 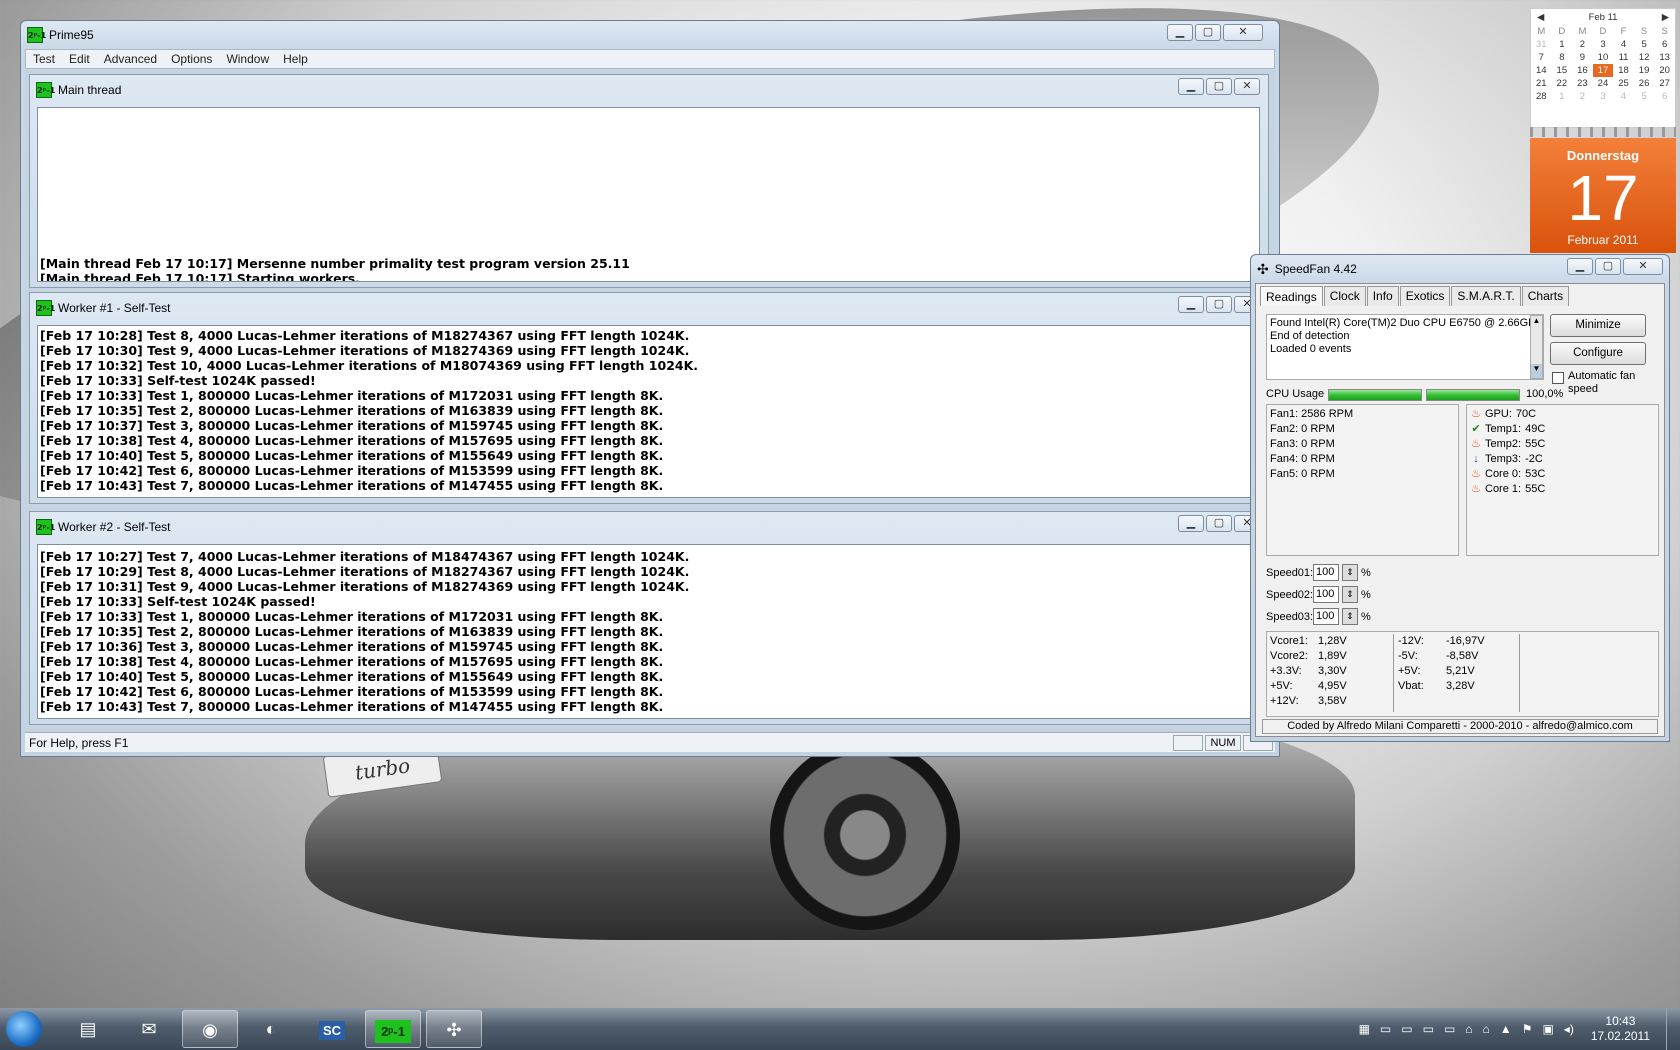 What do you see at coordinates (1364, 1029) in the screenshot?
I see `tray-app-icon: ▦` at bounding box center [1364, 1029].